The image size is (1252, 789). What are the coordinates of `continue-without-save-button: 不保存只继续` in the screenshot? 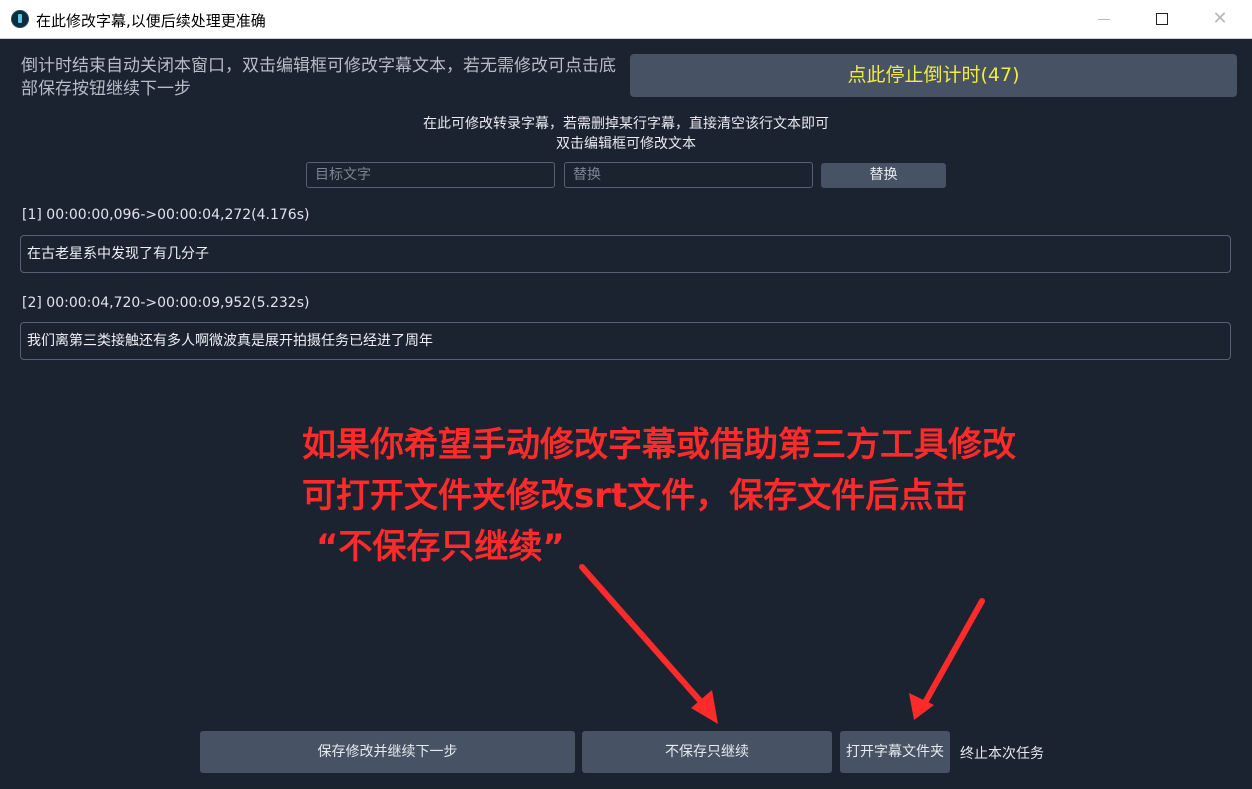 It's located at (707, 752).